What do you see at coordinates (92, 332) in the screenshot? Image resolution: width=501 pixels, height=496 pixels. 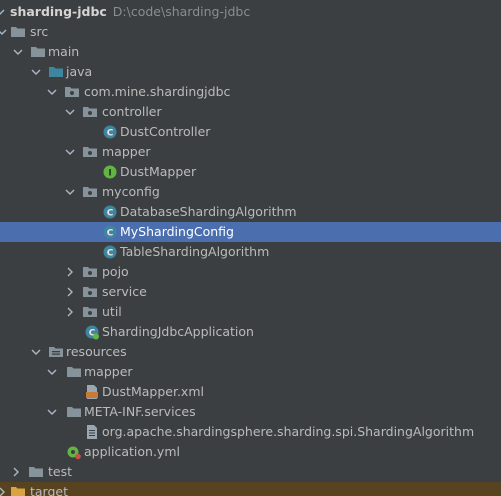 I see `spring-boot-class-icon: C` at bounding box center [92, 332].